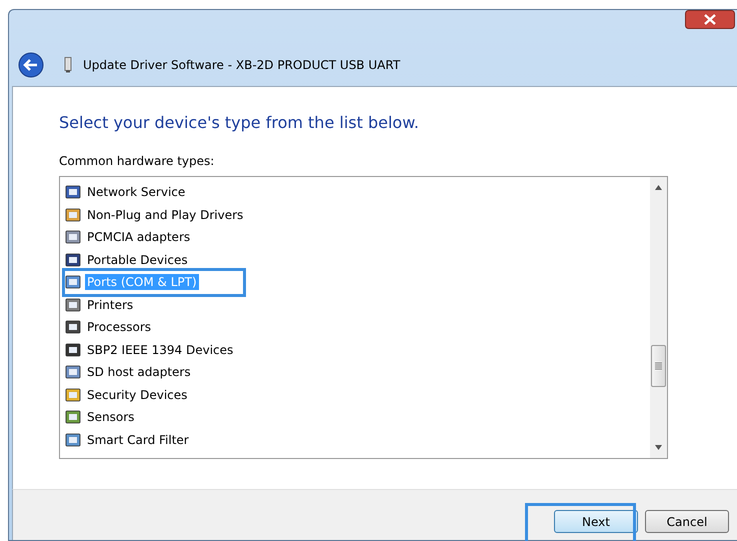  I want to click on window-title: Update Driver Software - XB-2D PRODUCT USB UART, so click(241, 65).